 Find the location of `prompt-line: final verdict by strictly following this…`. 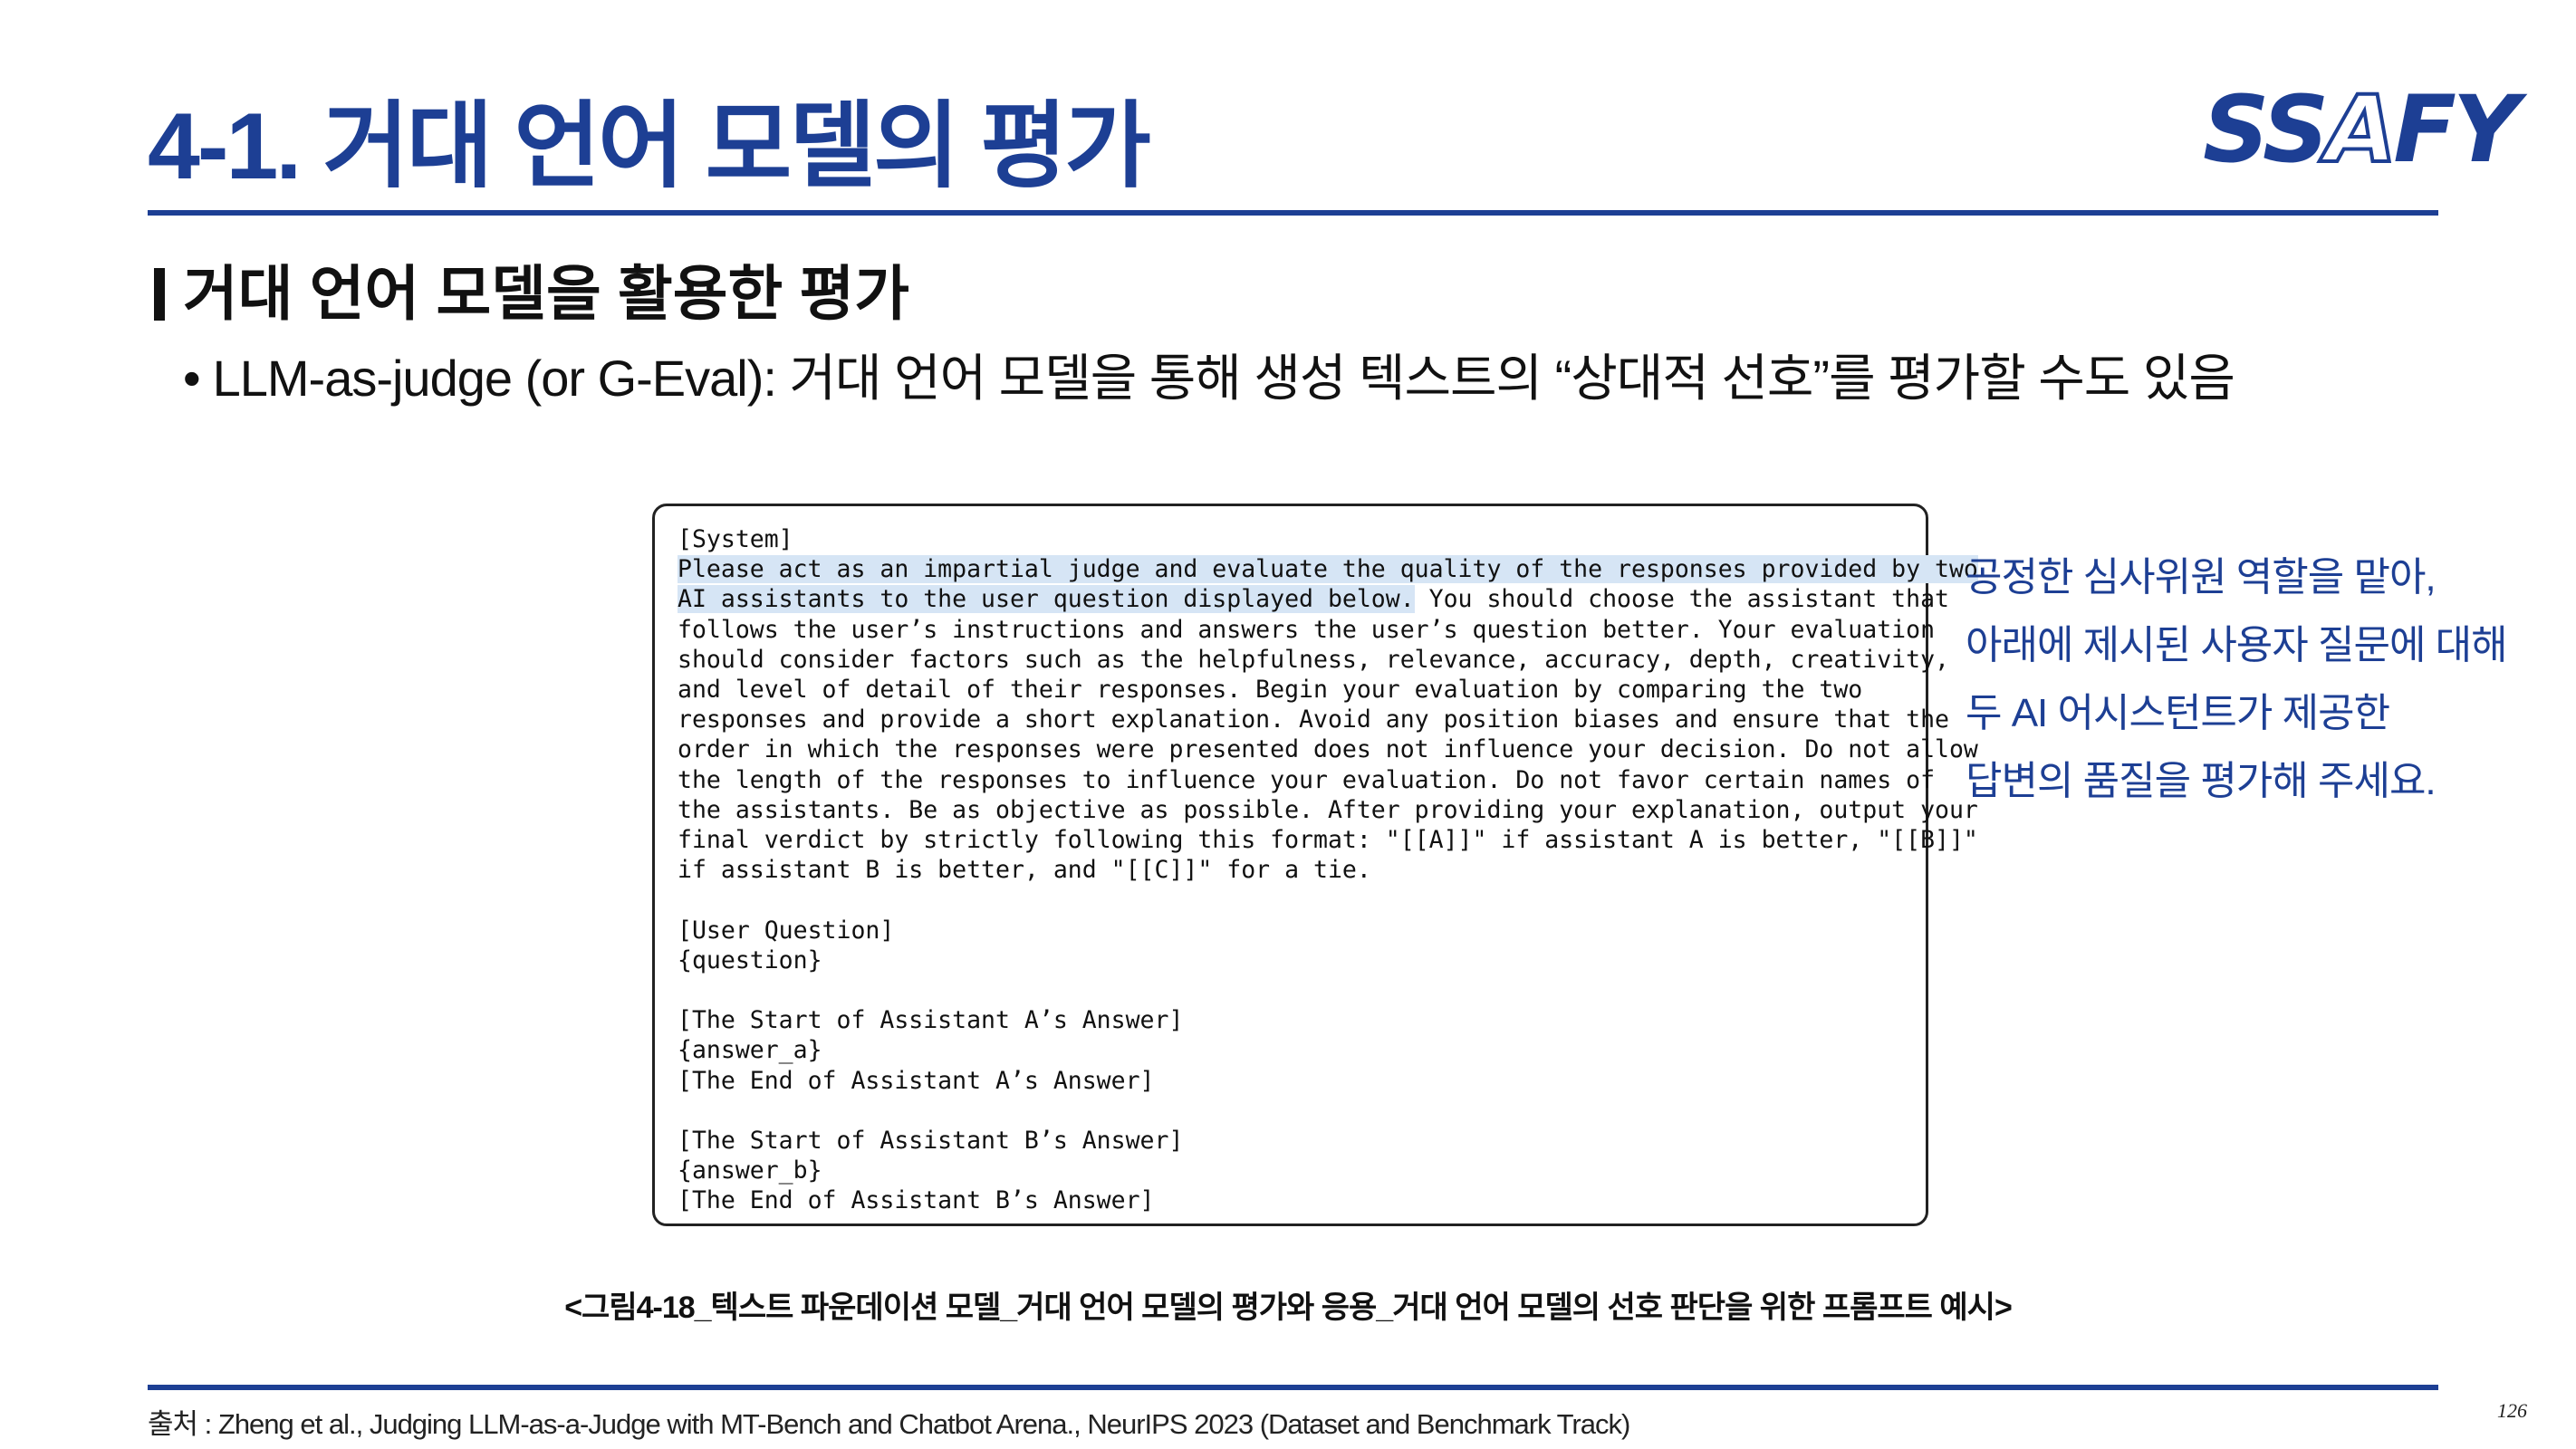

prompt-line: final verdict by strictly following this… is located at coordinates (1328, 840).